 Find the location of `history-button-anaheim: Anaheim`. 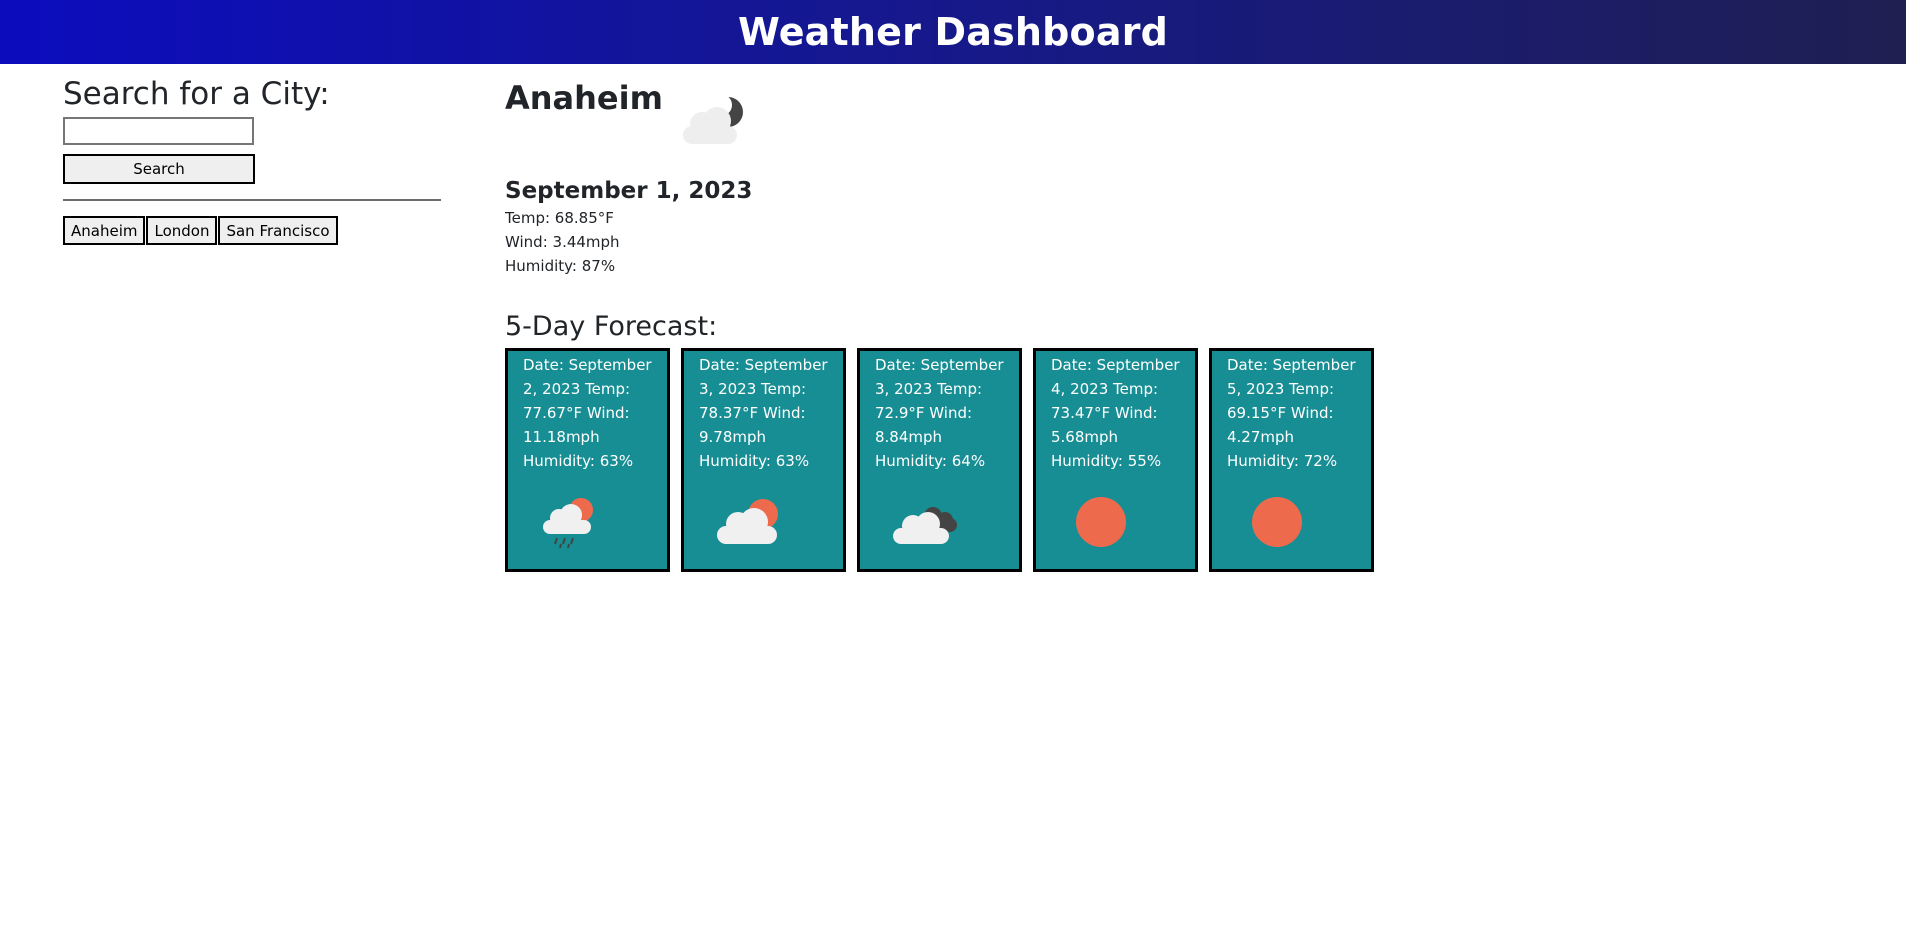

history-button-anaheim: Anaheim is located at coordinates (104, 230).